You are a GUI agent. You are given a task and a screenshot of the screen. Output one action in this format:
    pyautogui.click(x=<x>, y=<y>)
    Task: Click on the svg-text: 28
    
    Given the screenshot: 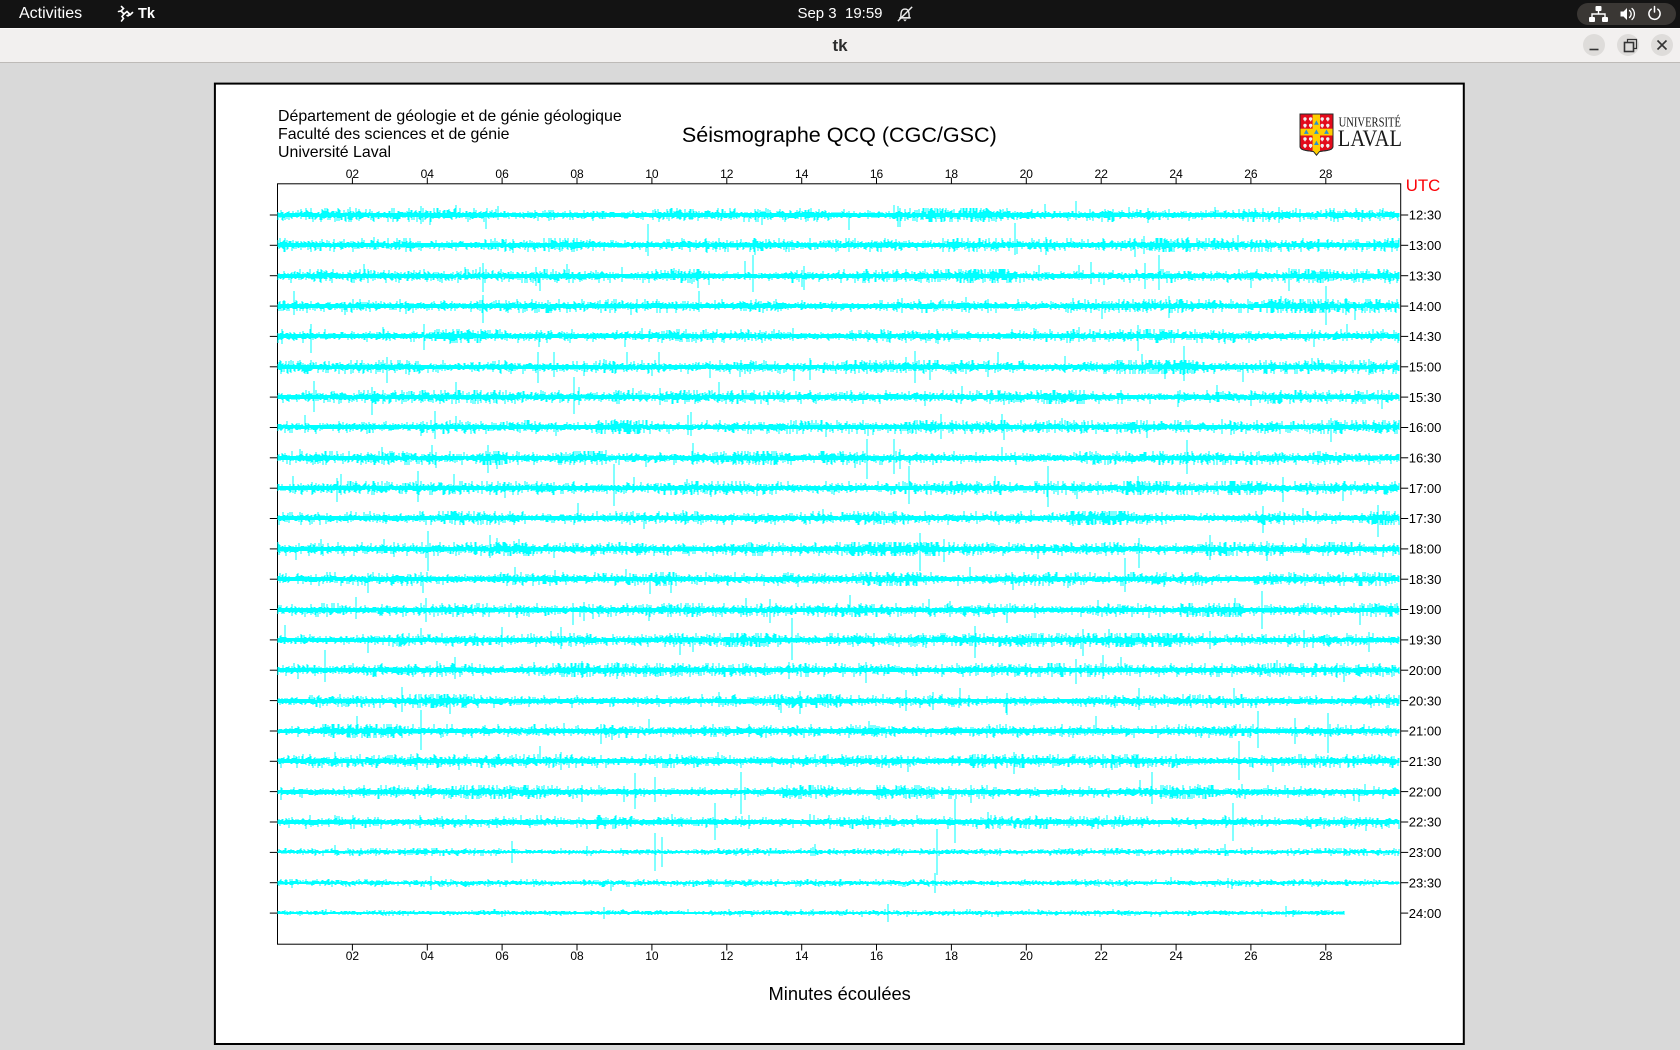 What is the action you would take?
    pyautogui.click(x=1326, y=956)
    